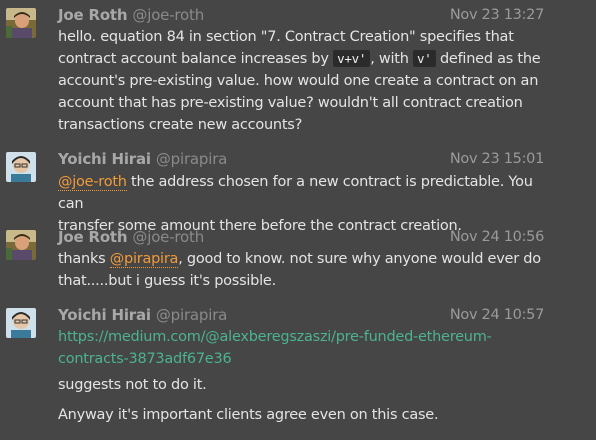 The image size is (596, 440). What do you see at coordinates (180, 125) in the screenshot?
I see `message-line: transactions create new accounts?` at bounding box center [180, 125].